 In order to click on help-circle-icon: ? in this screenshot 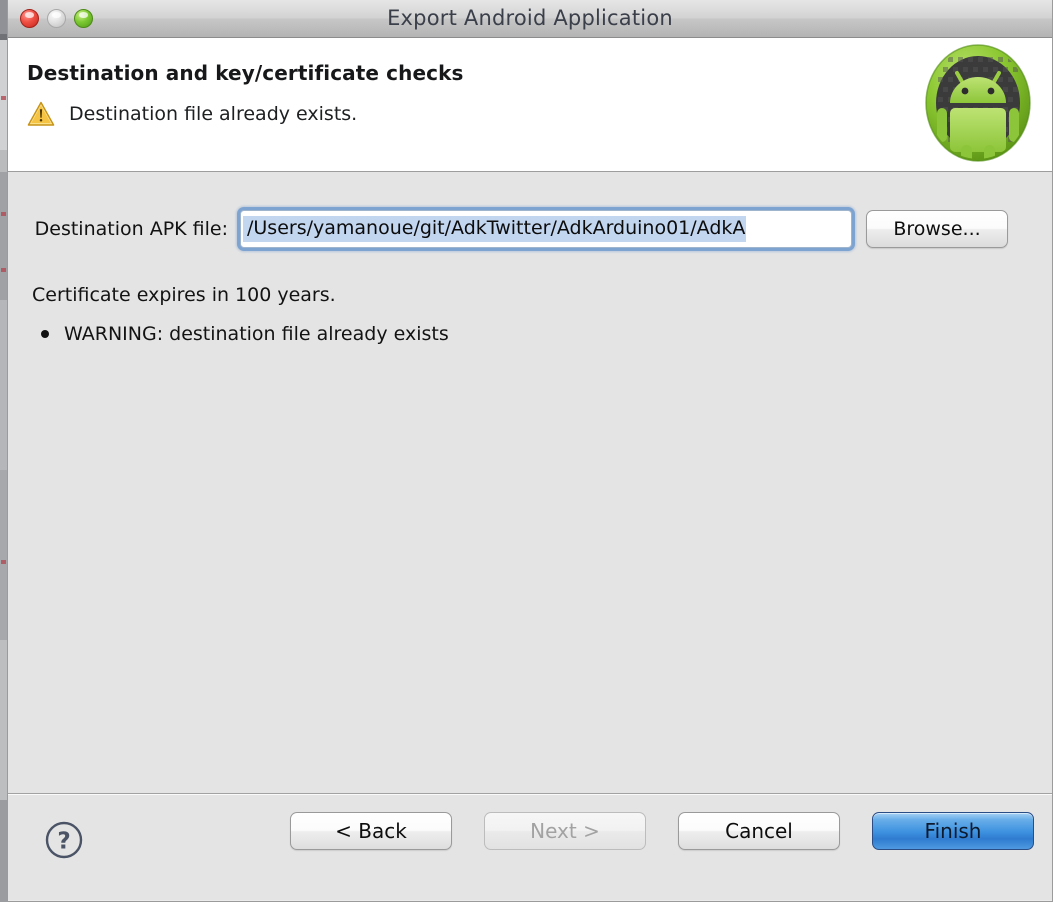, I will do `click(64, 840)`.